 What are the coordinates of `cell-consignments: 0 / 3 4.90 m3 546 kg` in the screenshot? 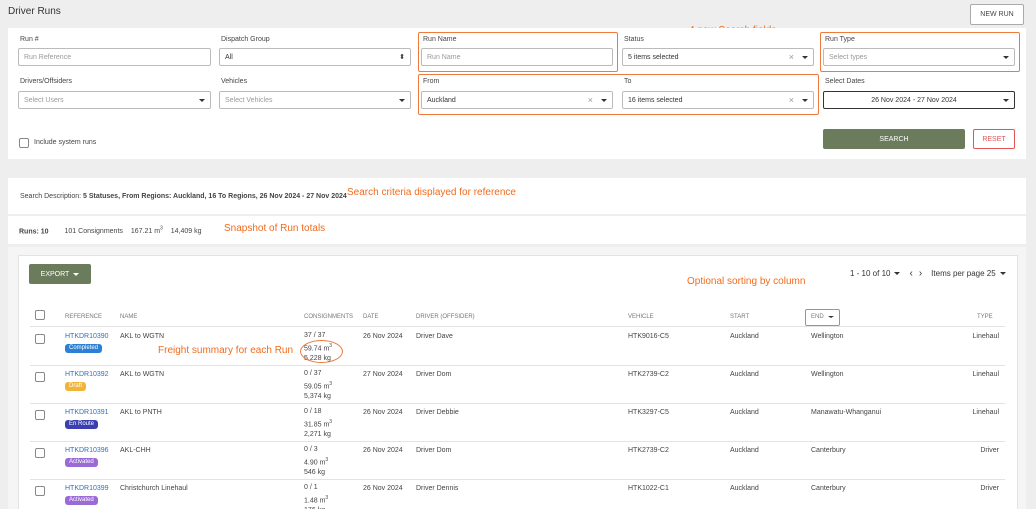 It's located at (316, 461).